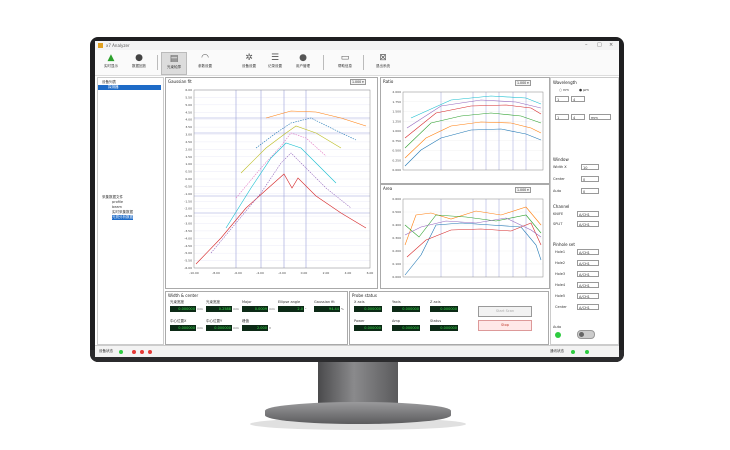 The width and height of the screenshot is (730, 450). Describe the element at coordinates (188, 157) in the screenshot. I see `y-tick-label: 1.50` at that location.